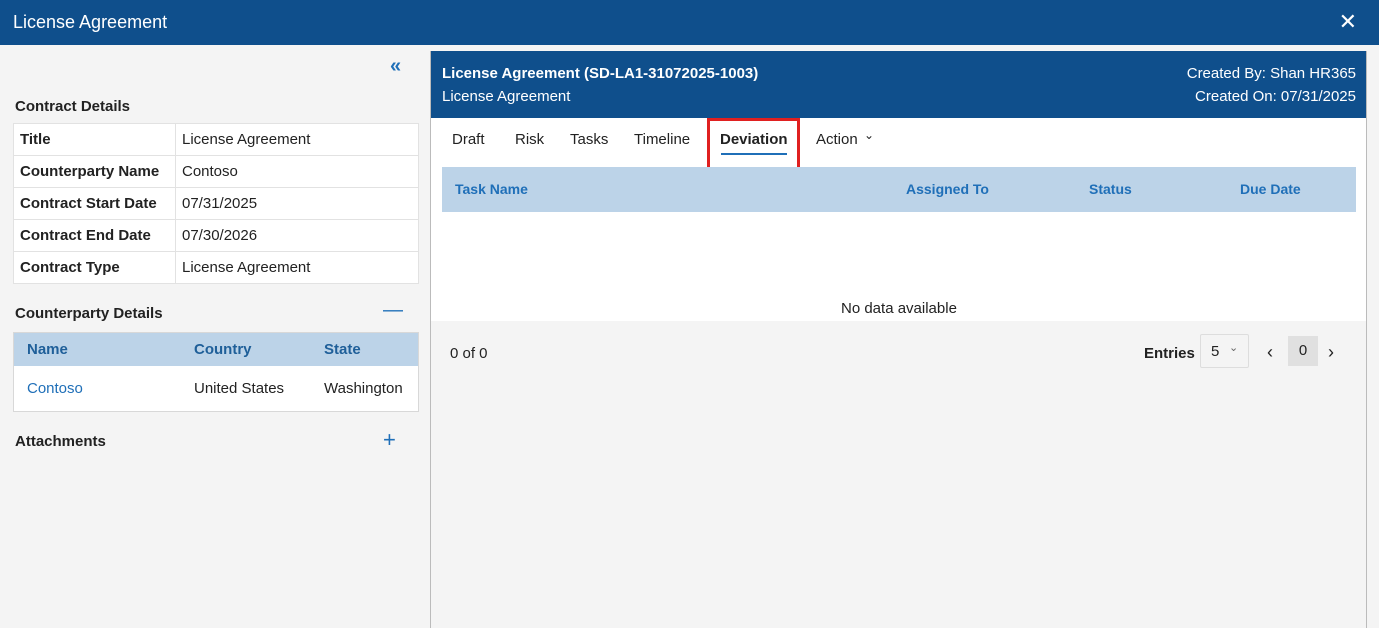 This screenshot has width=1379, height=628. I want to click on contract-details-heading: Contract Details, so click(73, 106).